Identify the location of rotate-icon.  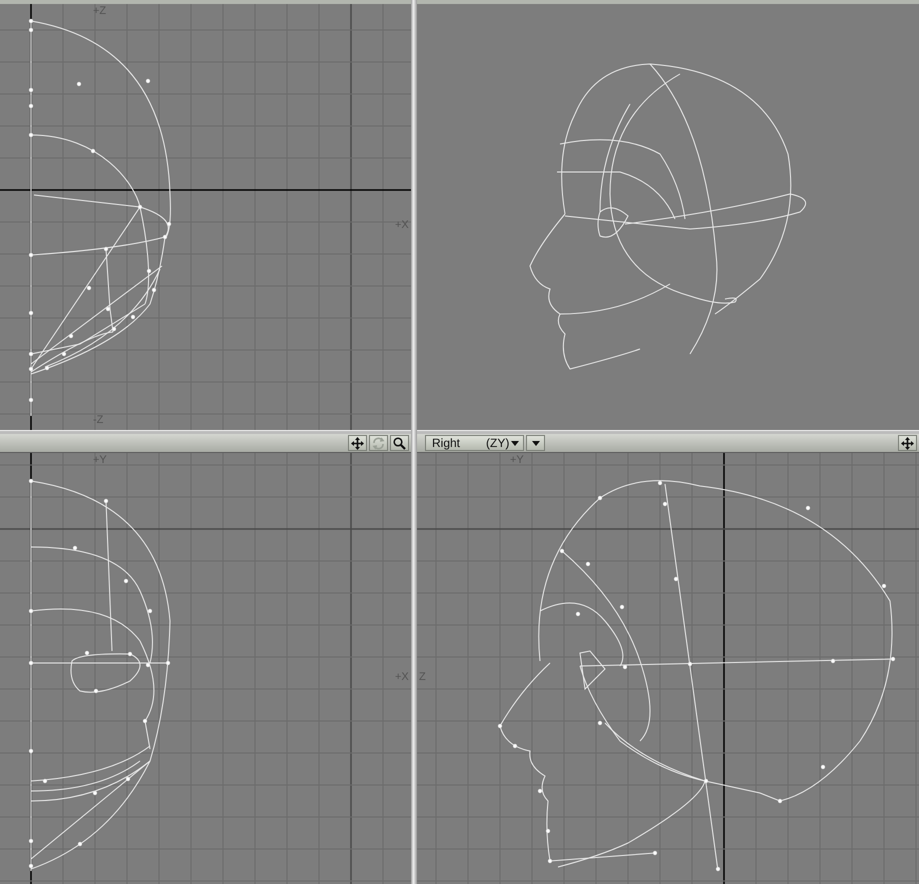
(378, 443).